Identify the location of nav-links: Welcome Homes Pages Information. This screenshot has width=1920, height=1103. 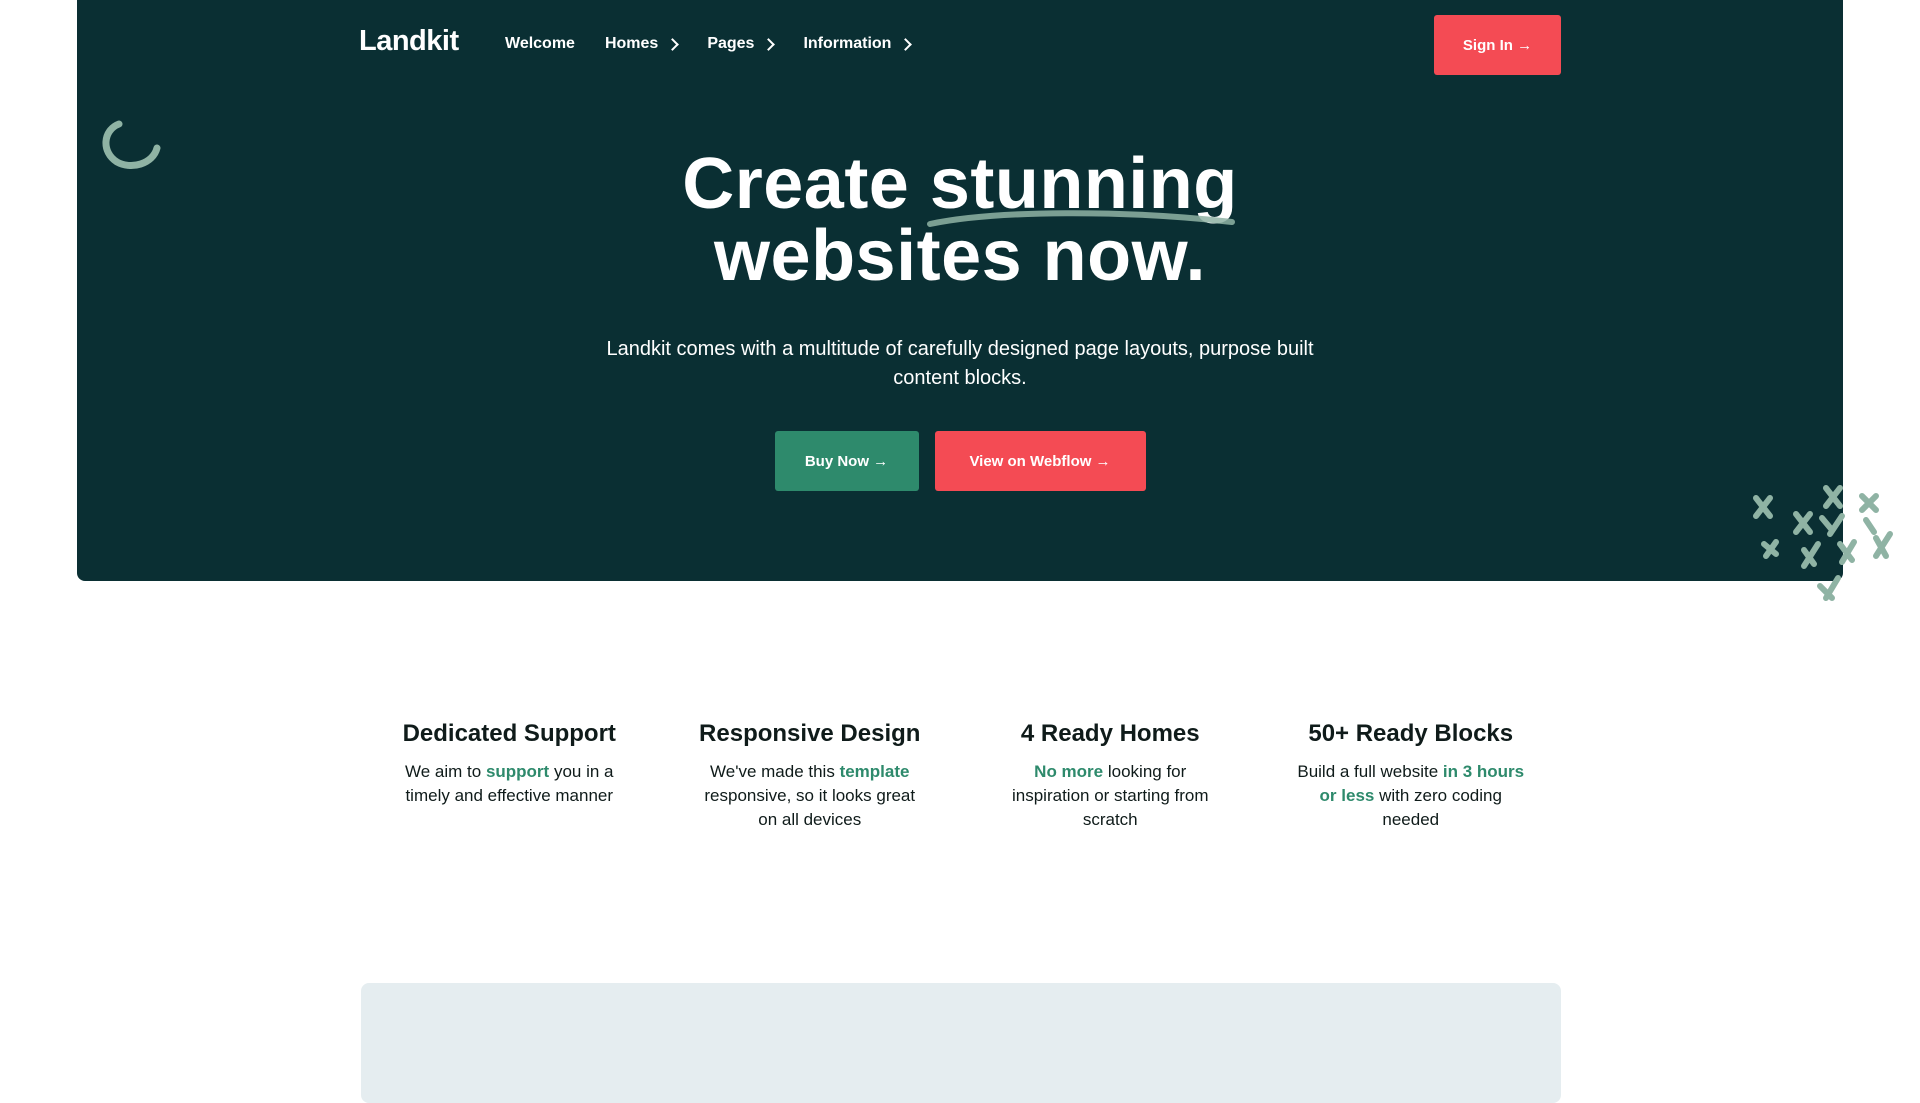
(709, 44).